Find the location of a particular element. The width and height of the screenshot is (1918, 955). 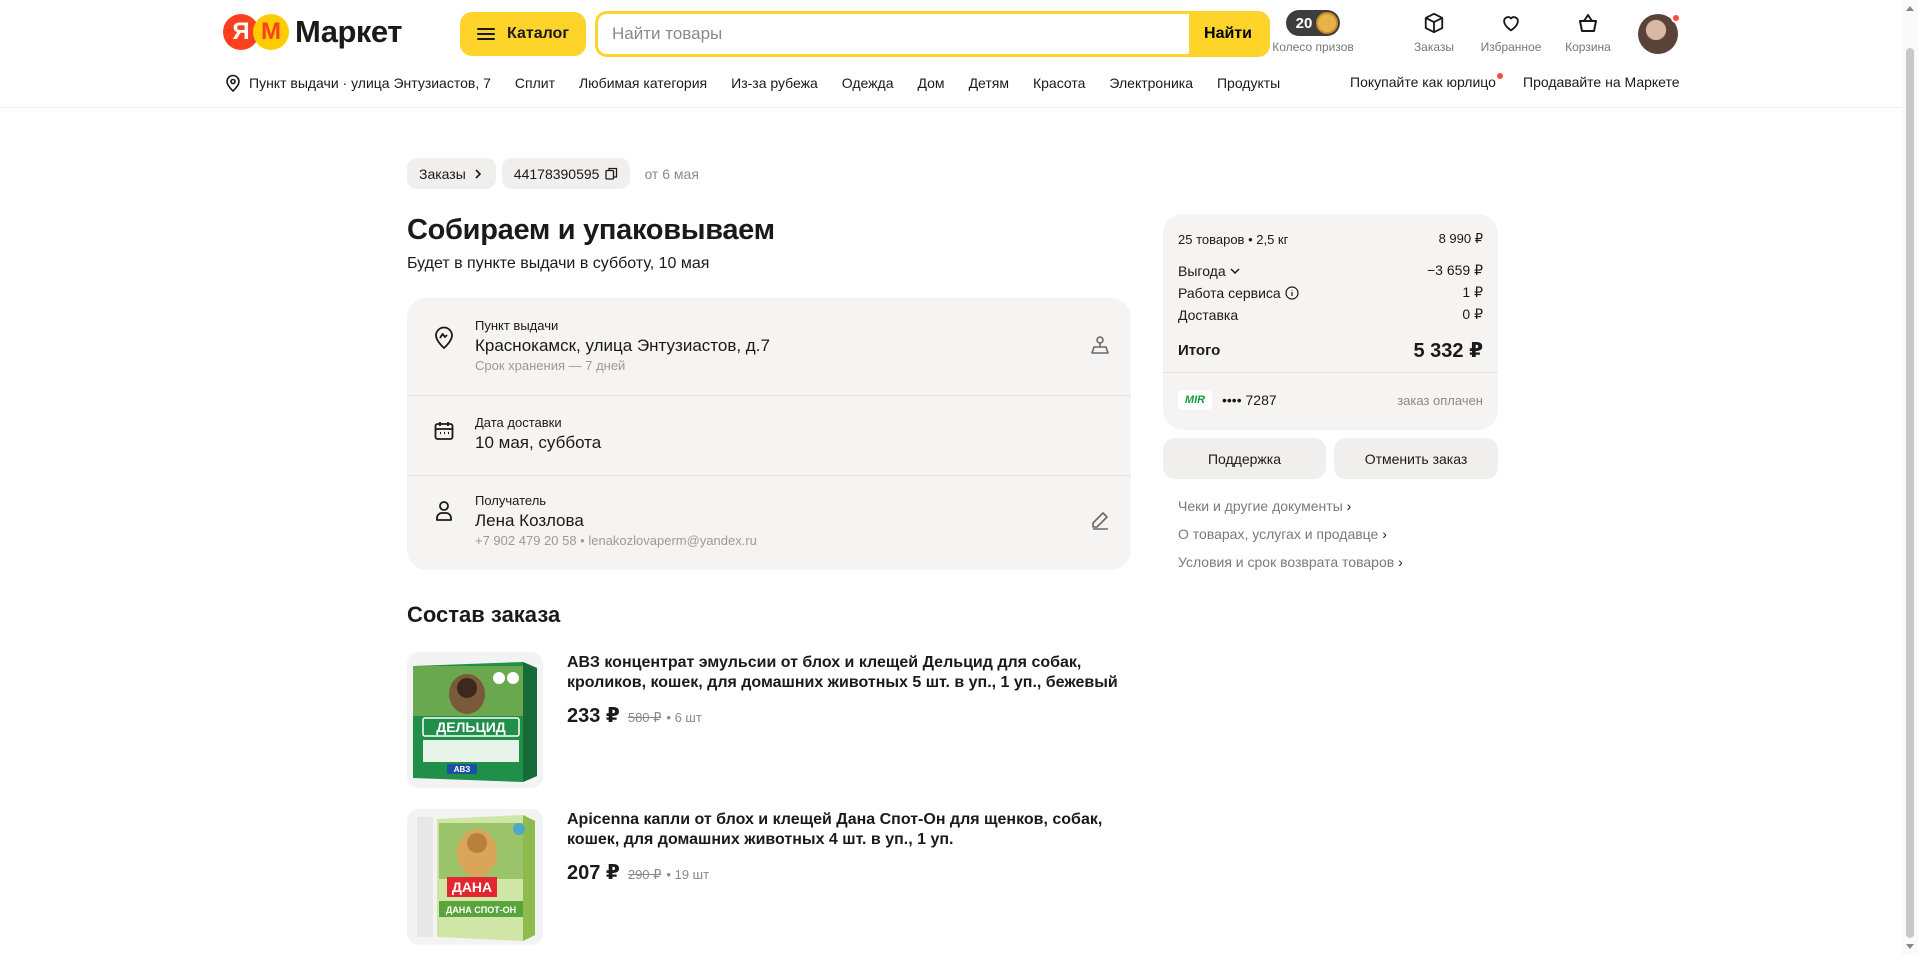

pickup-pin-icon is located at coordinates (444, 338).